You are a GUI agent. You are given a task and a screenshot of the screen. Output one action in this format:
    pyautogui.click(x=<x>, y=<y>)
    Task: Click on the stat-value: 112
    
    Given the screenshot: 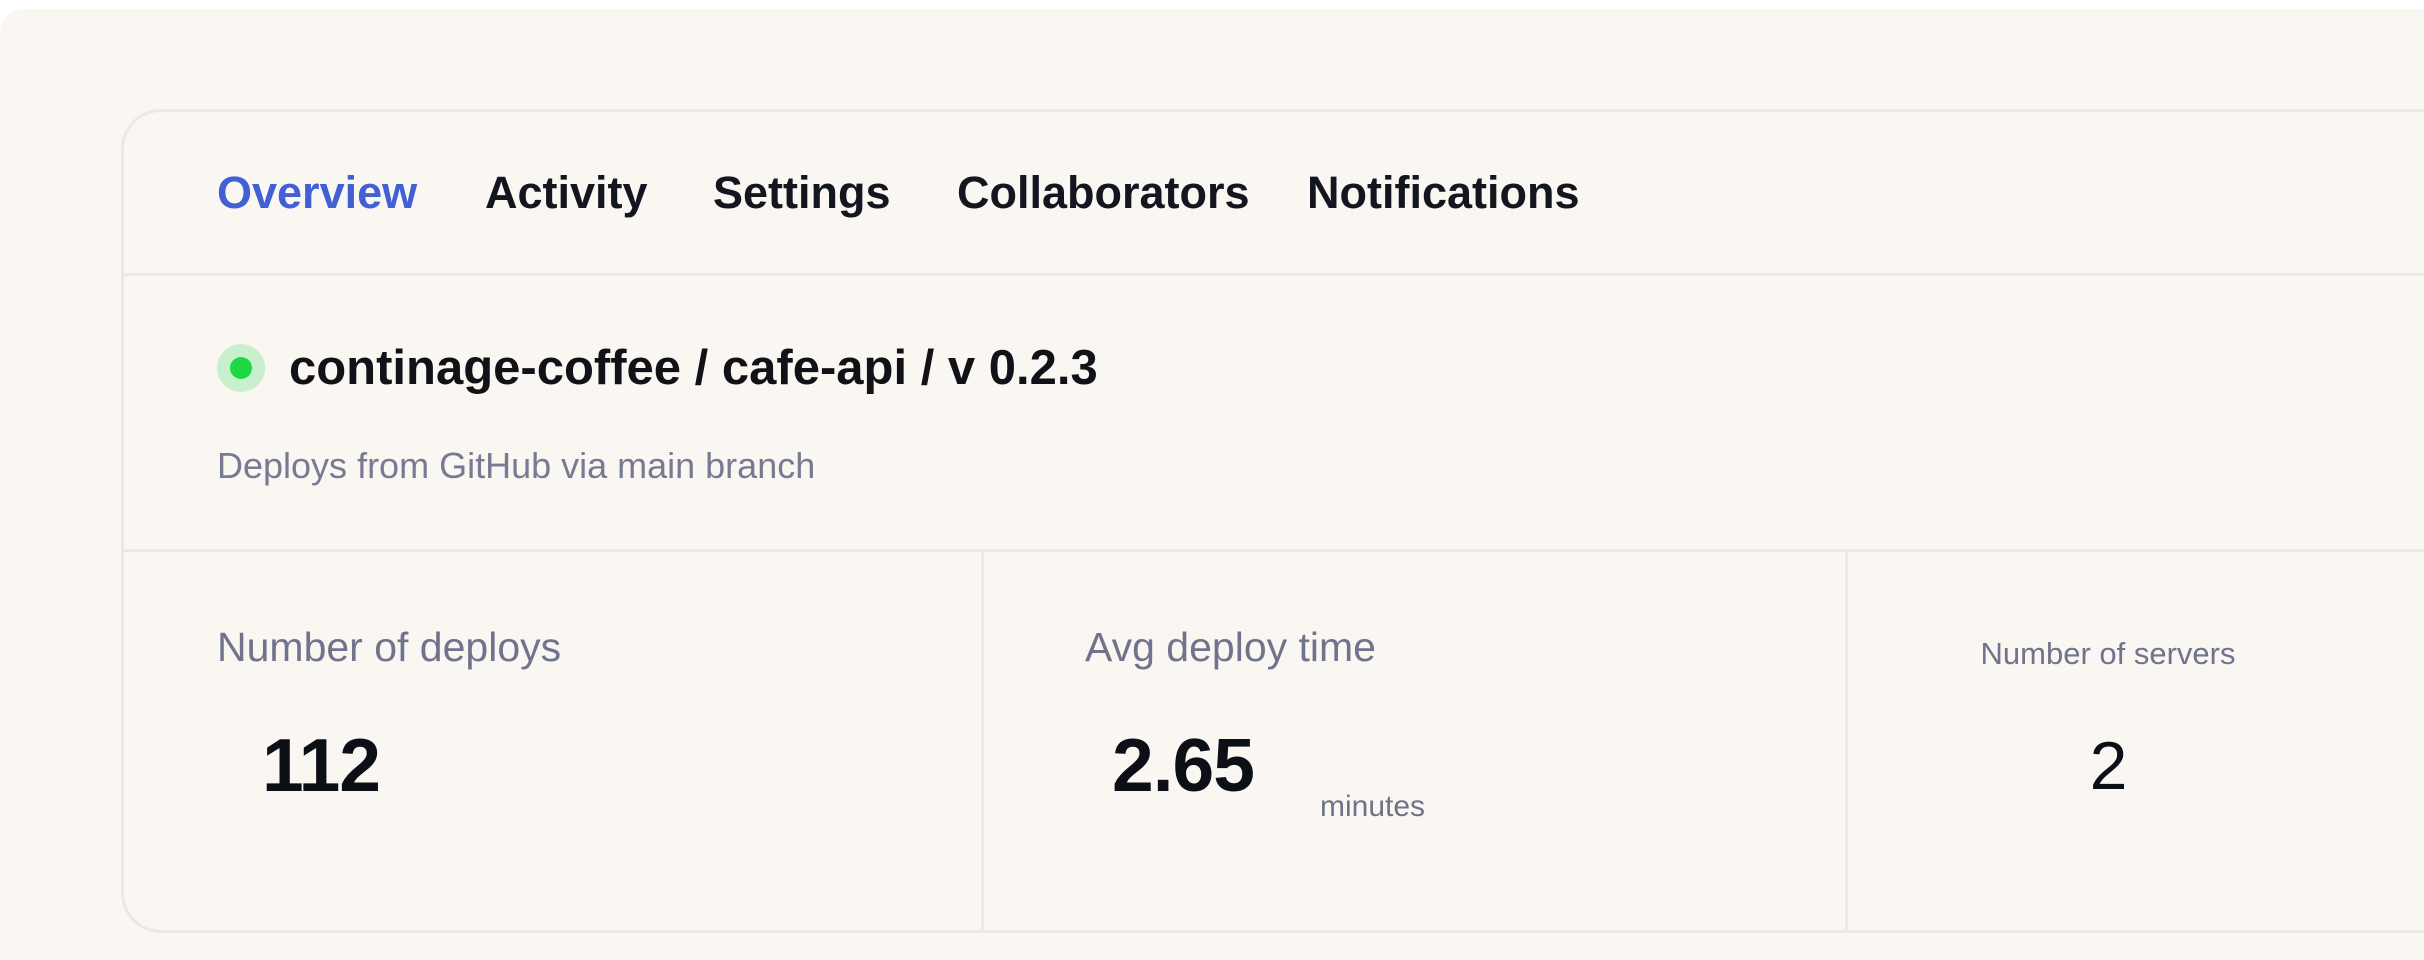 What is the action you would take?
    pyautogui.click(x=321, y=765)
    